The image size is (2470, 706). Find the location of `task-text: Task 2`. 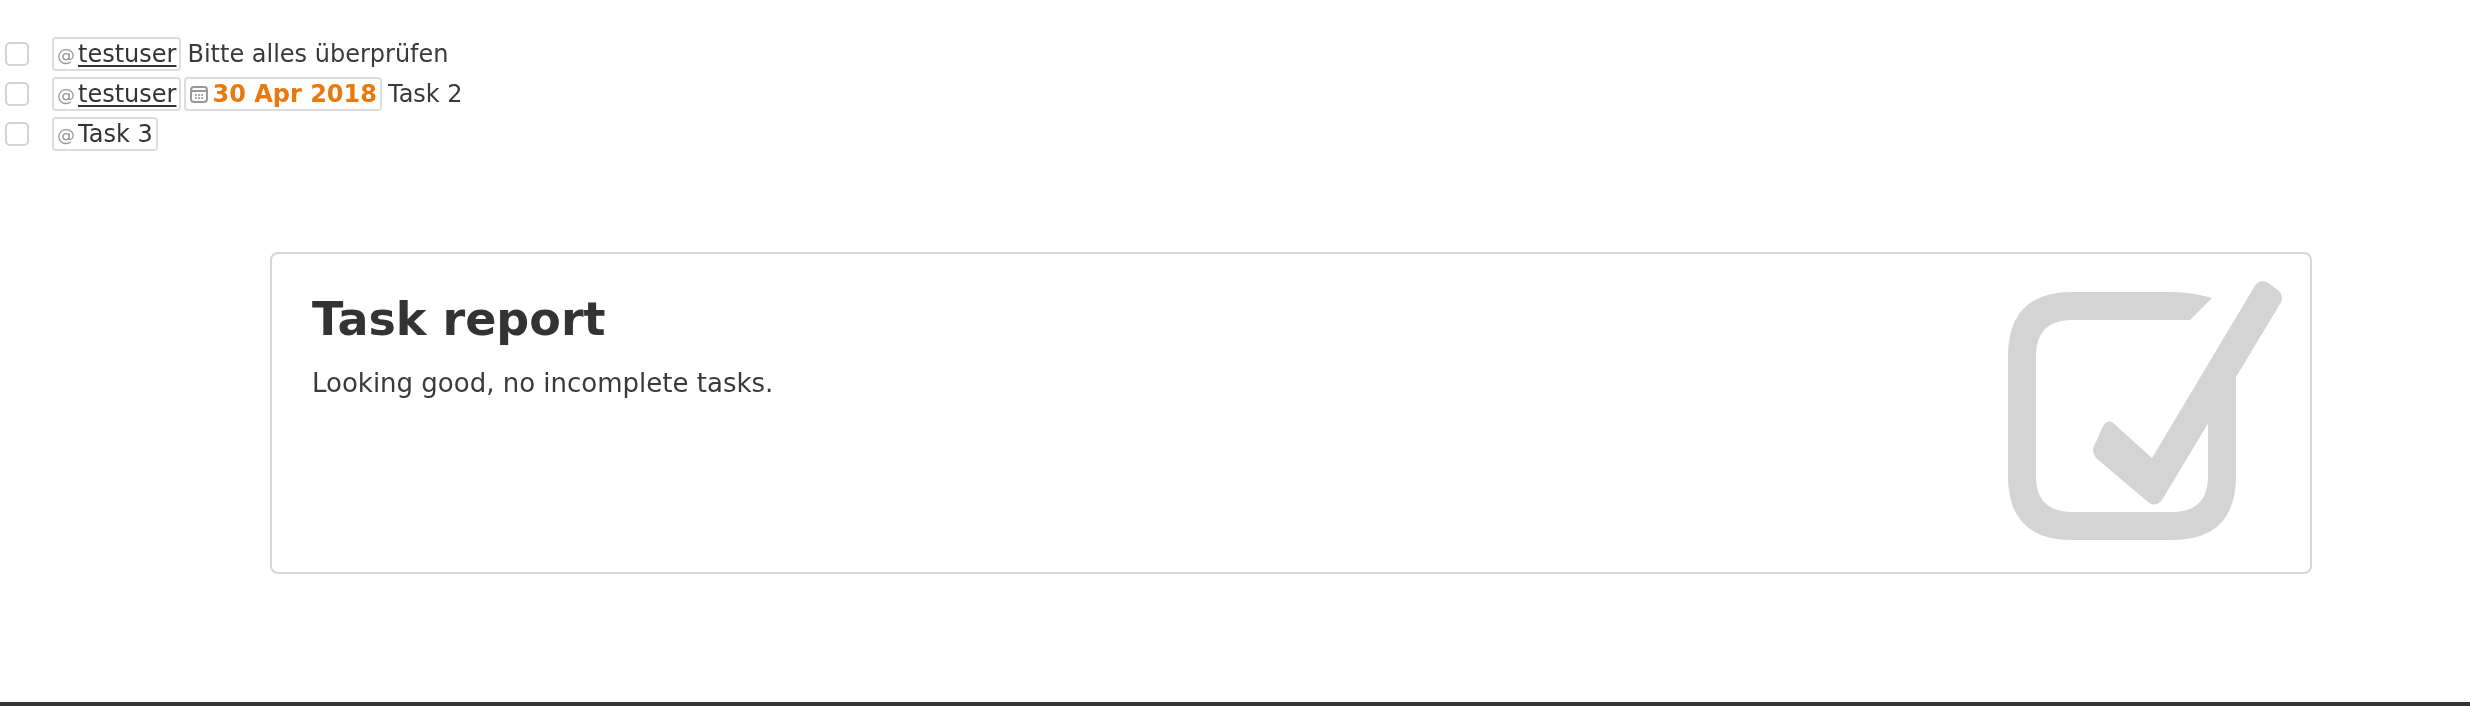

task-text: Task 2 is located at coordinates (425, 94).